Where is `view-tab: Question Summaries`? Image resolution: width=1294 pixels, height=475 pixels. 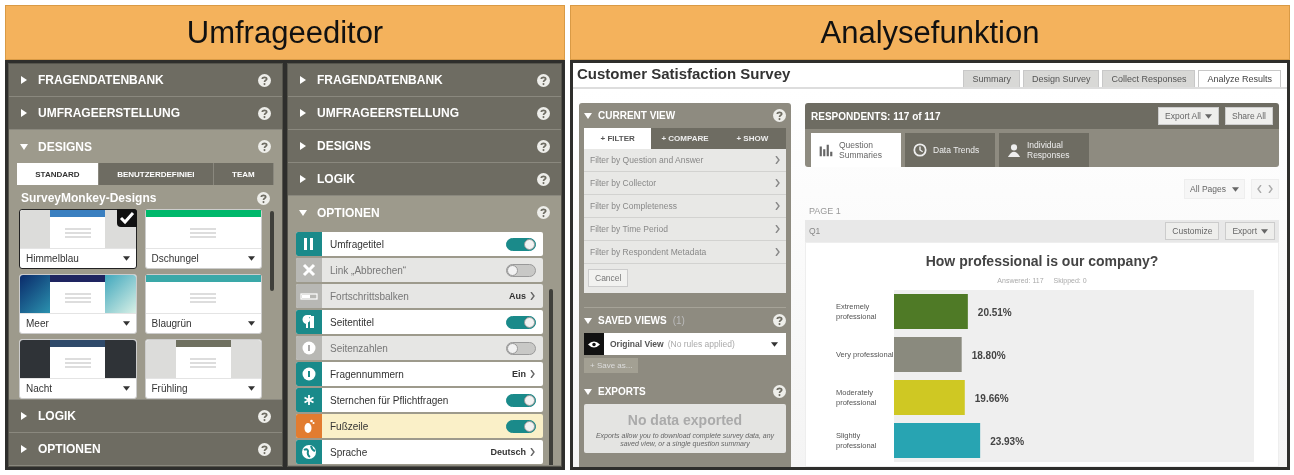
view-tab: Question Summaries is located at coordinates (856, 150).